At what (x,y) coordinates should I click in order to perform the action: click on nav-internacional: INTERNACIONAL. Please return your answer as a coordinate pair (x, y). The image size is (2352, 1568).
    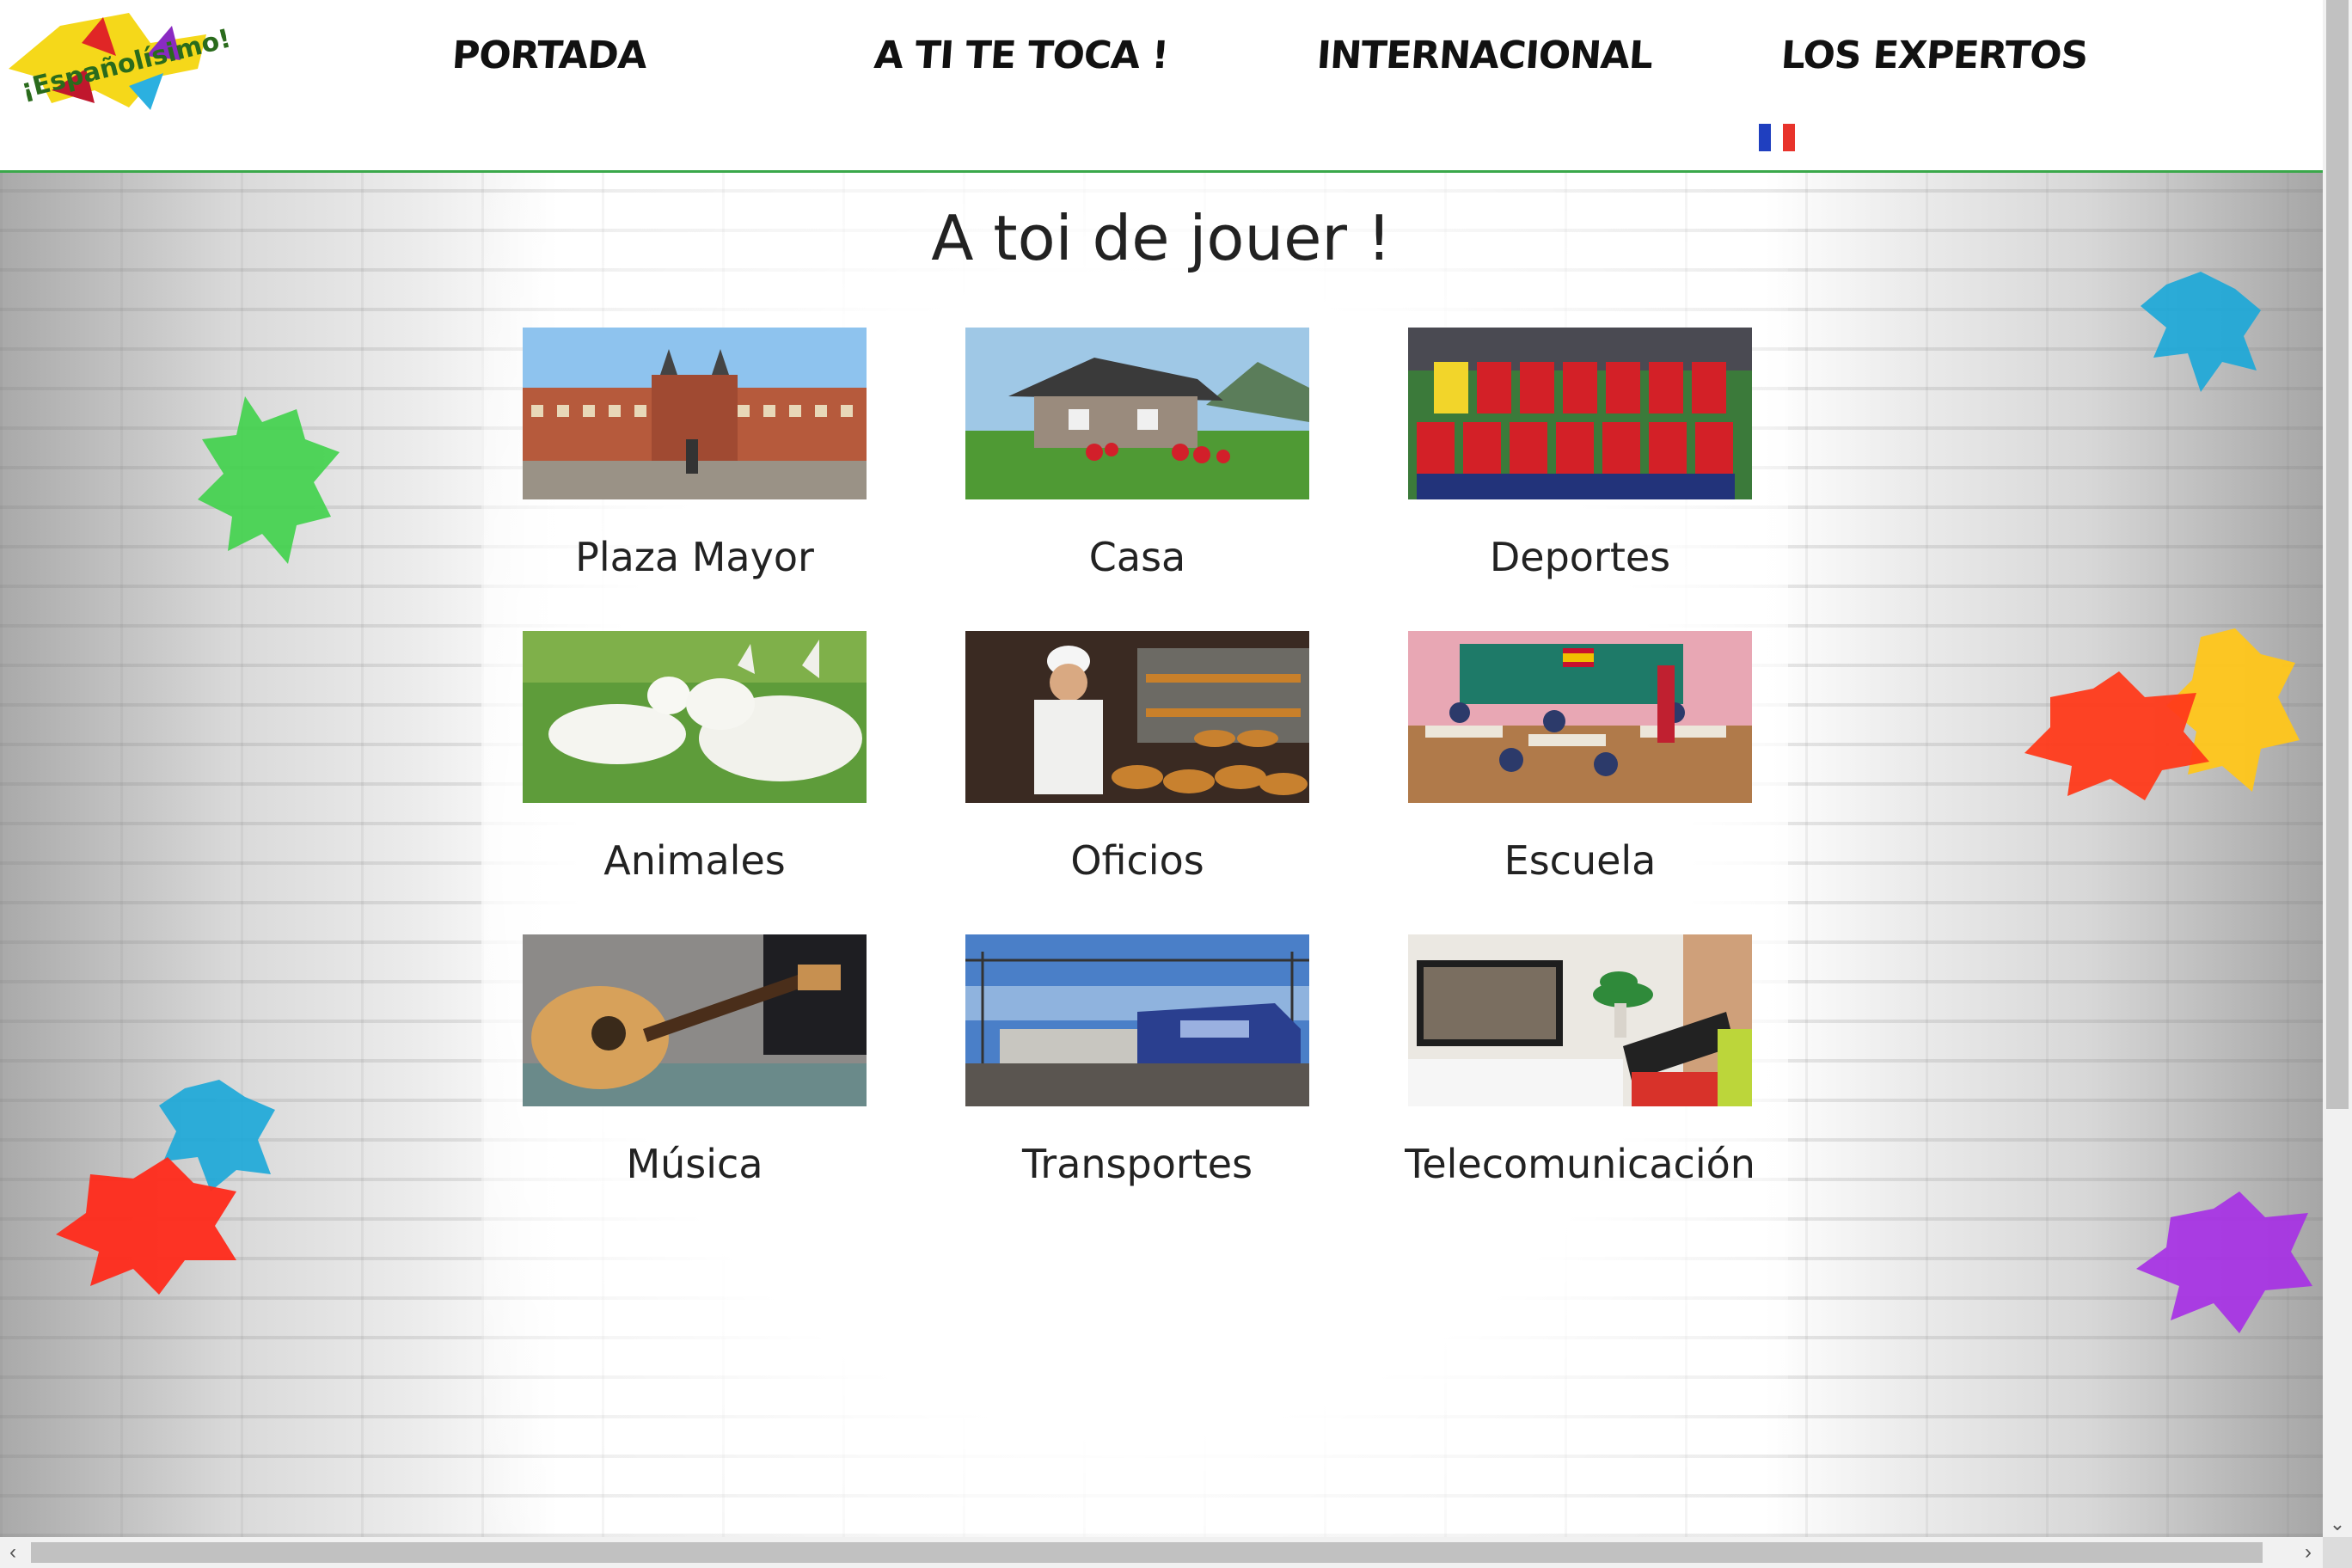
    Looking at the image, I should click on (1485, 56).